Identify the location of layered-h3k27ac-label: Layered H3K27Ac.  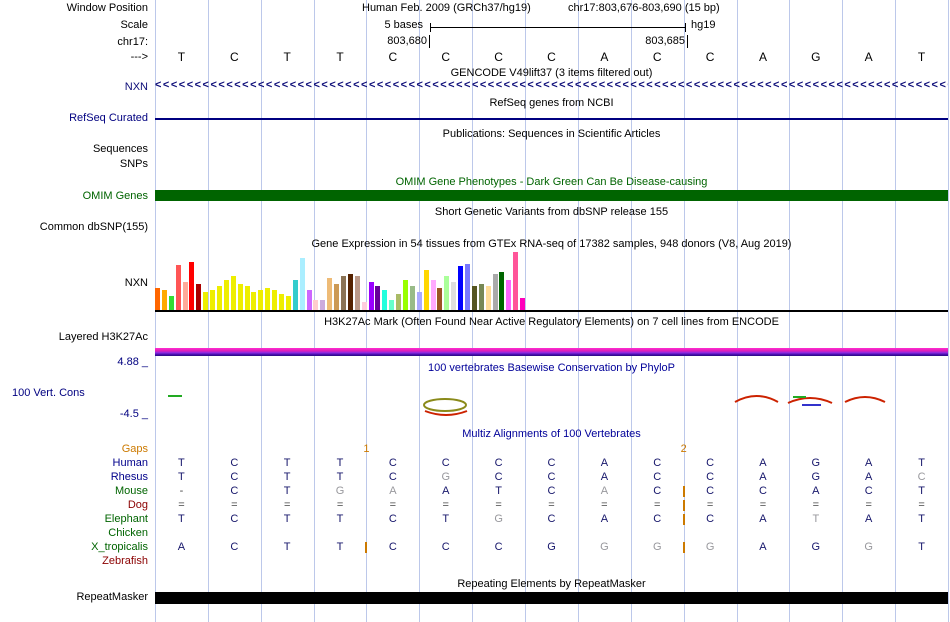
(74, 337).